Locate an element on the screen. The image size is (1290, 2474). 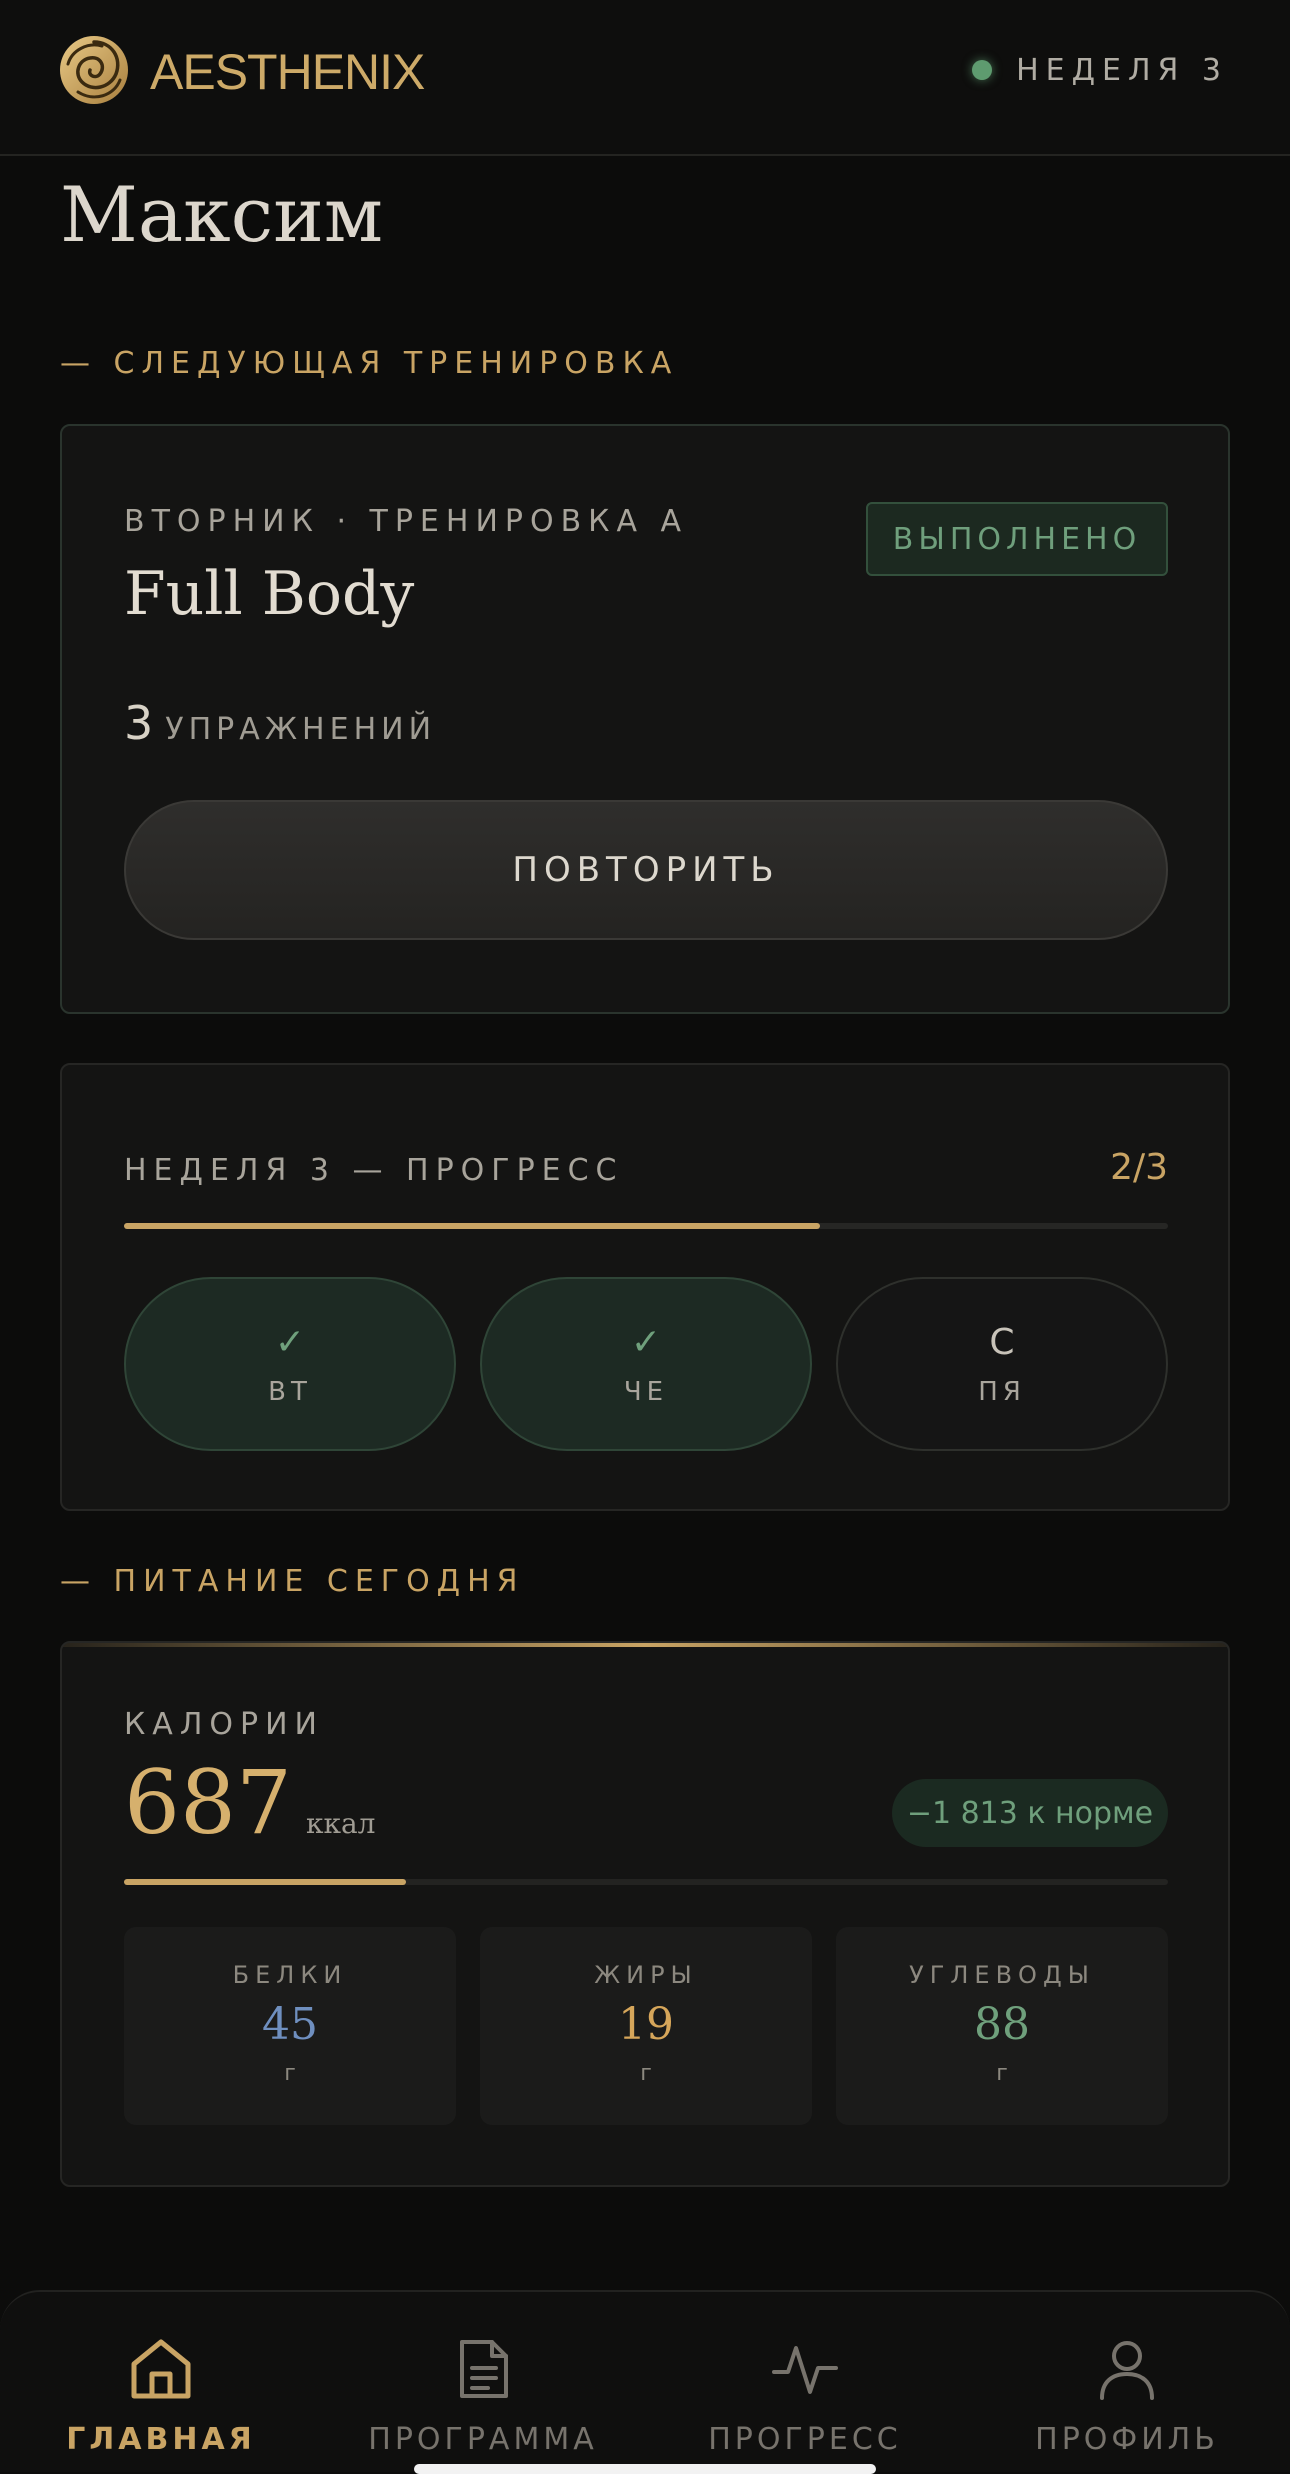
calories-unit: ккал is located at coordinates (340, 1823).